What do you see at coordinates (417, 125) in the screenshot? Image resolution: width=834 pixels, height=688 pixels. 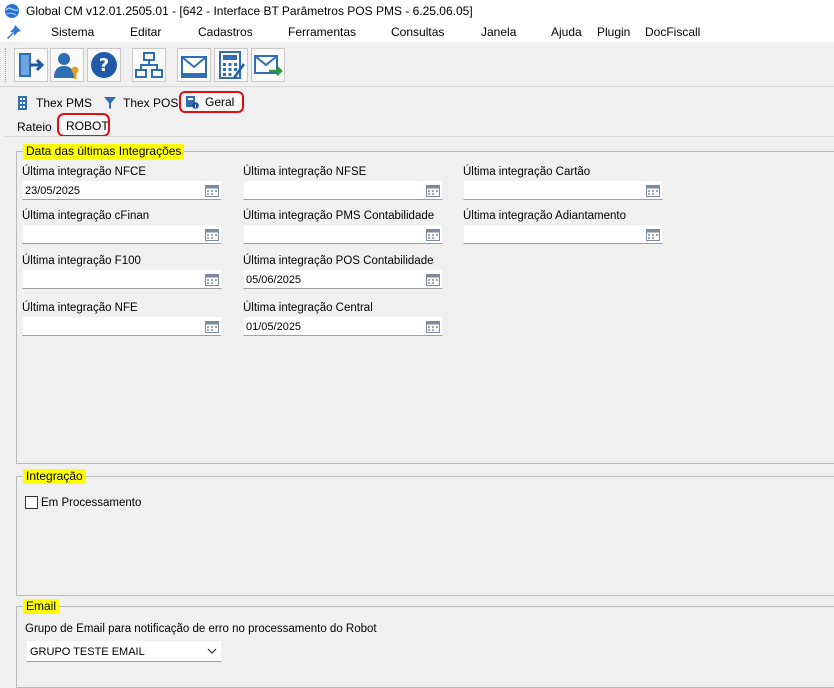 I see `sub-tabs: Rateio` at bounding box center [417, 125].